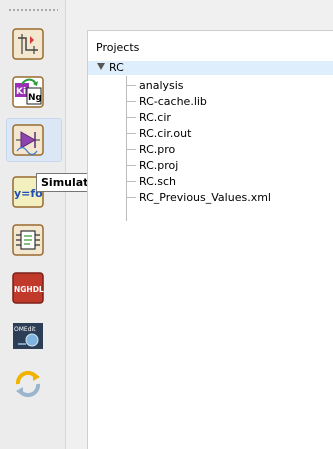 The image size is (333, 449). I want to click on nghdl-text: NGHDL, so click(29, 289).